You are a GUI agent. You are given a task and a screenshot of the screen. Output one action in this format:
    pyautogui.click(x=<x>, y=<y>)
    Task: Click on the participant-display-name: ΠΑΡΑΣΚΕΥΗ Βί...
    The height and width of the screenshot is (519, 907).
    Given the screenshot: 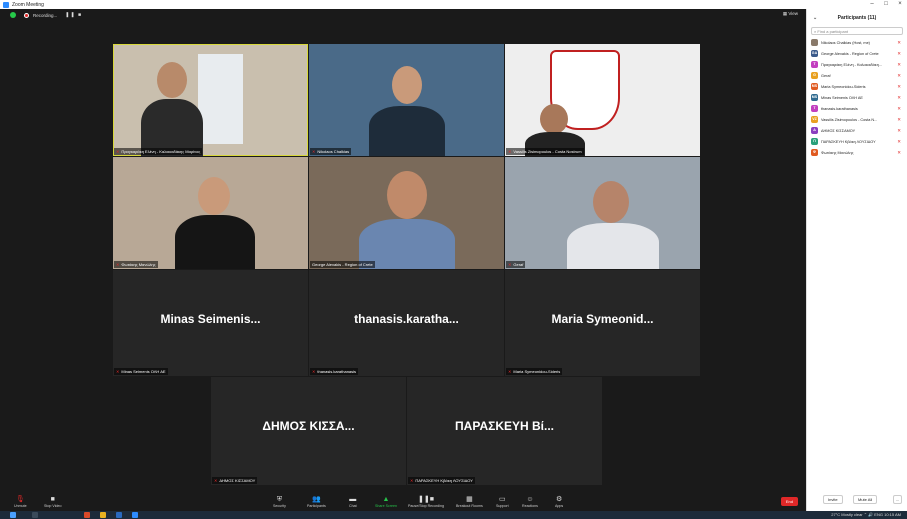 What is the action you would take?
    pyautogui.click(x=504, y=426)
    